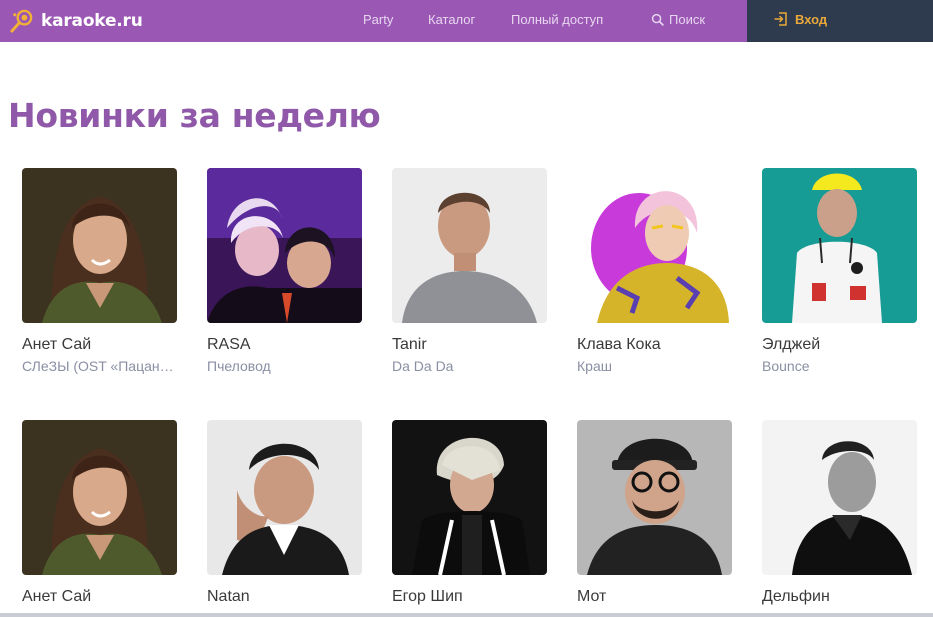 This screenshot has width=933, height=617. I want to click on nav-full-access: Полный доступ, so click(557, 19).